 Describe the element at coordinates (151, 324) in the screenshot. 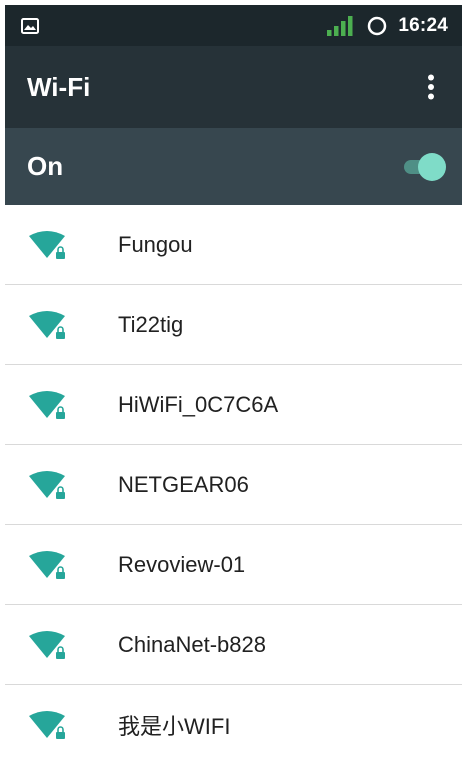

I see `network-name: Ti22tig` at that location.